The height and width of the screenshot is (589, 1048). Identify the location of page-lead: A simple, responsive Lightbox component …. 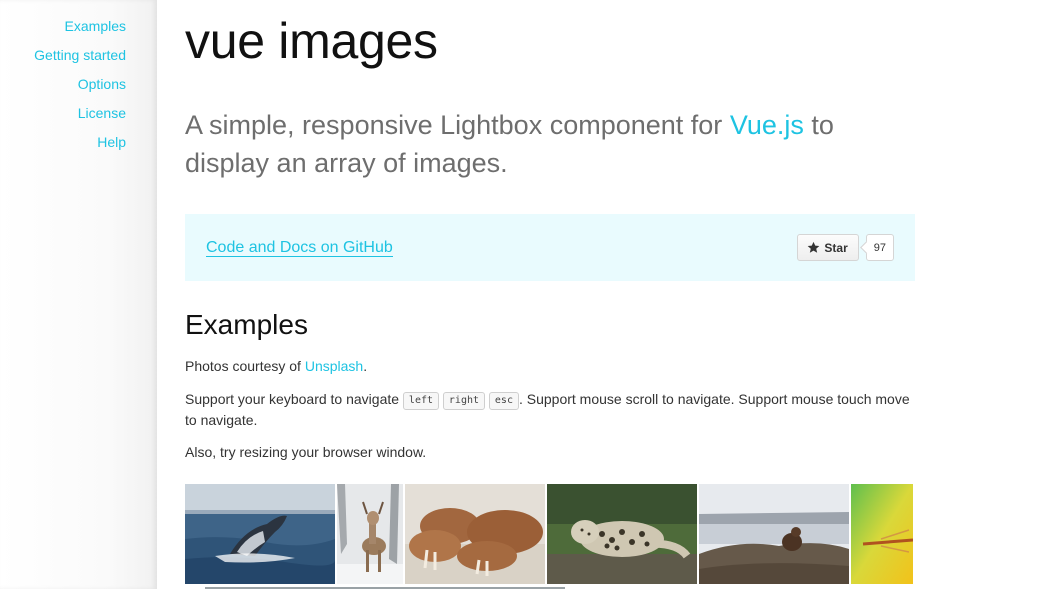
(550, 144).